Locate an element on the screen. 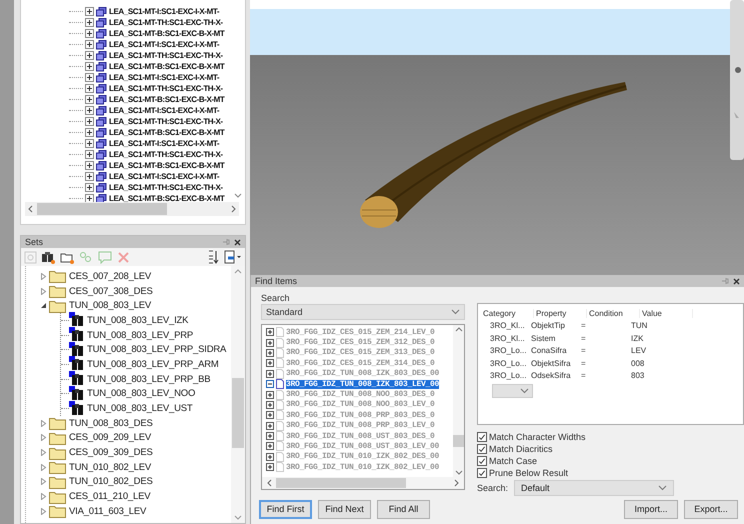  scroll-right-icon is located at coordinates (456, 483).